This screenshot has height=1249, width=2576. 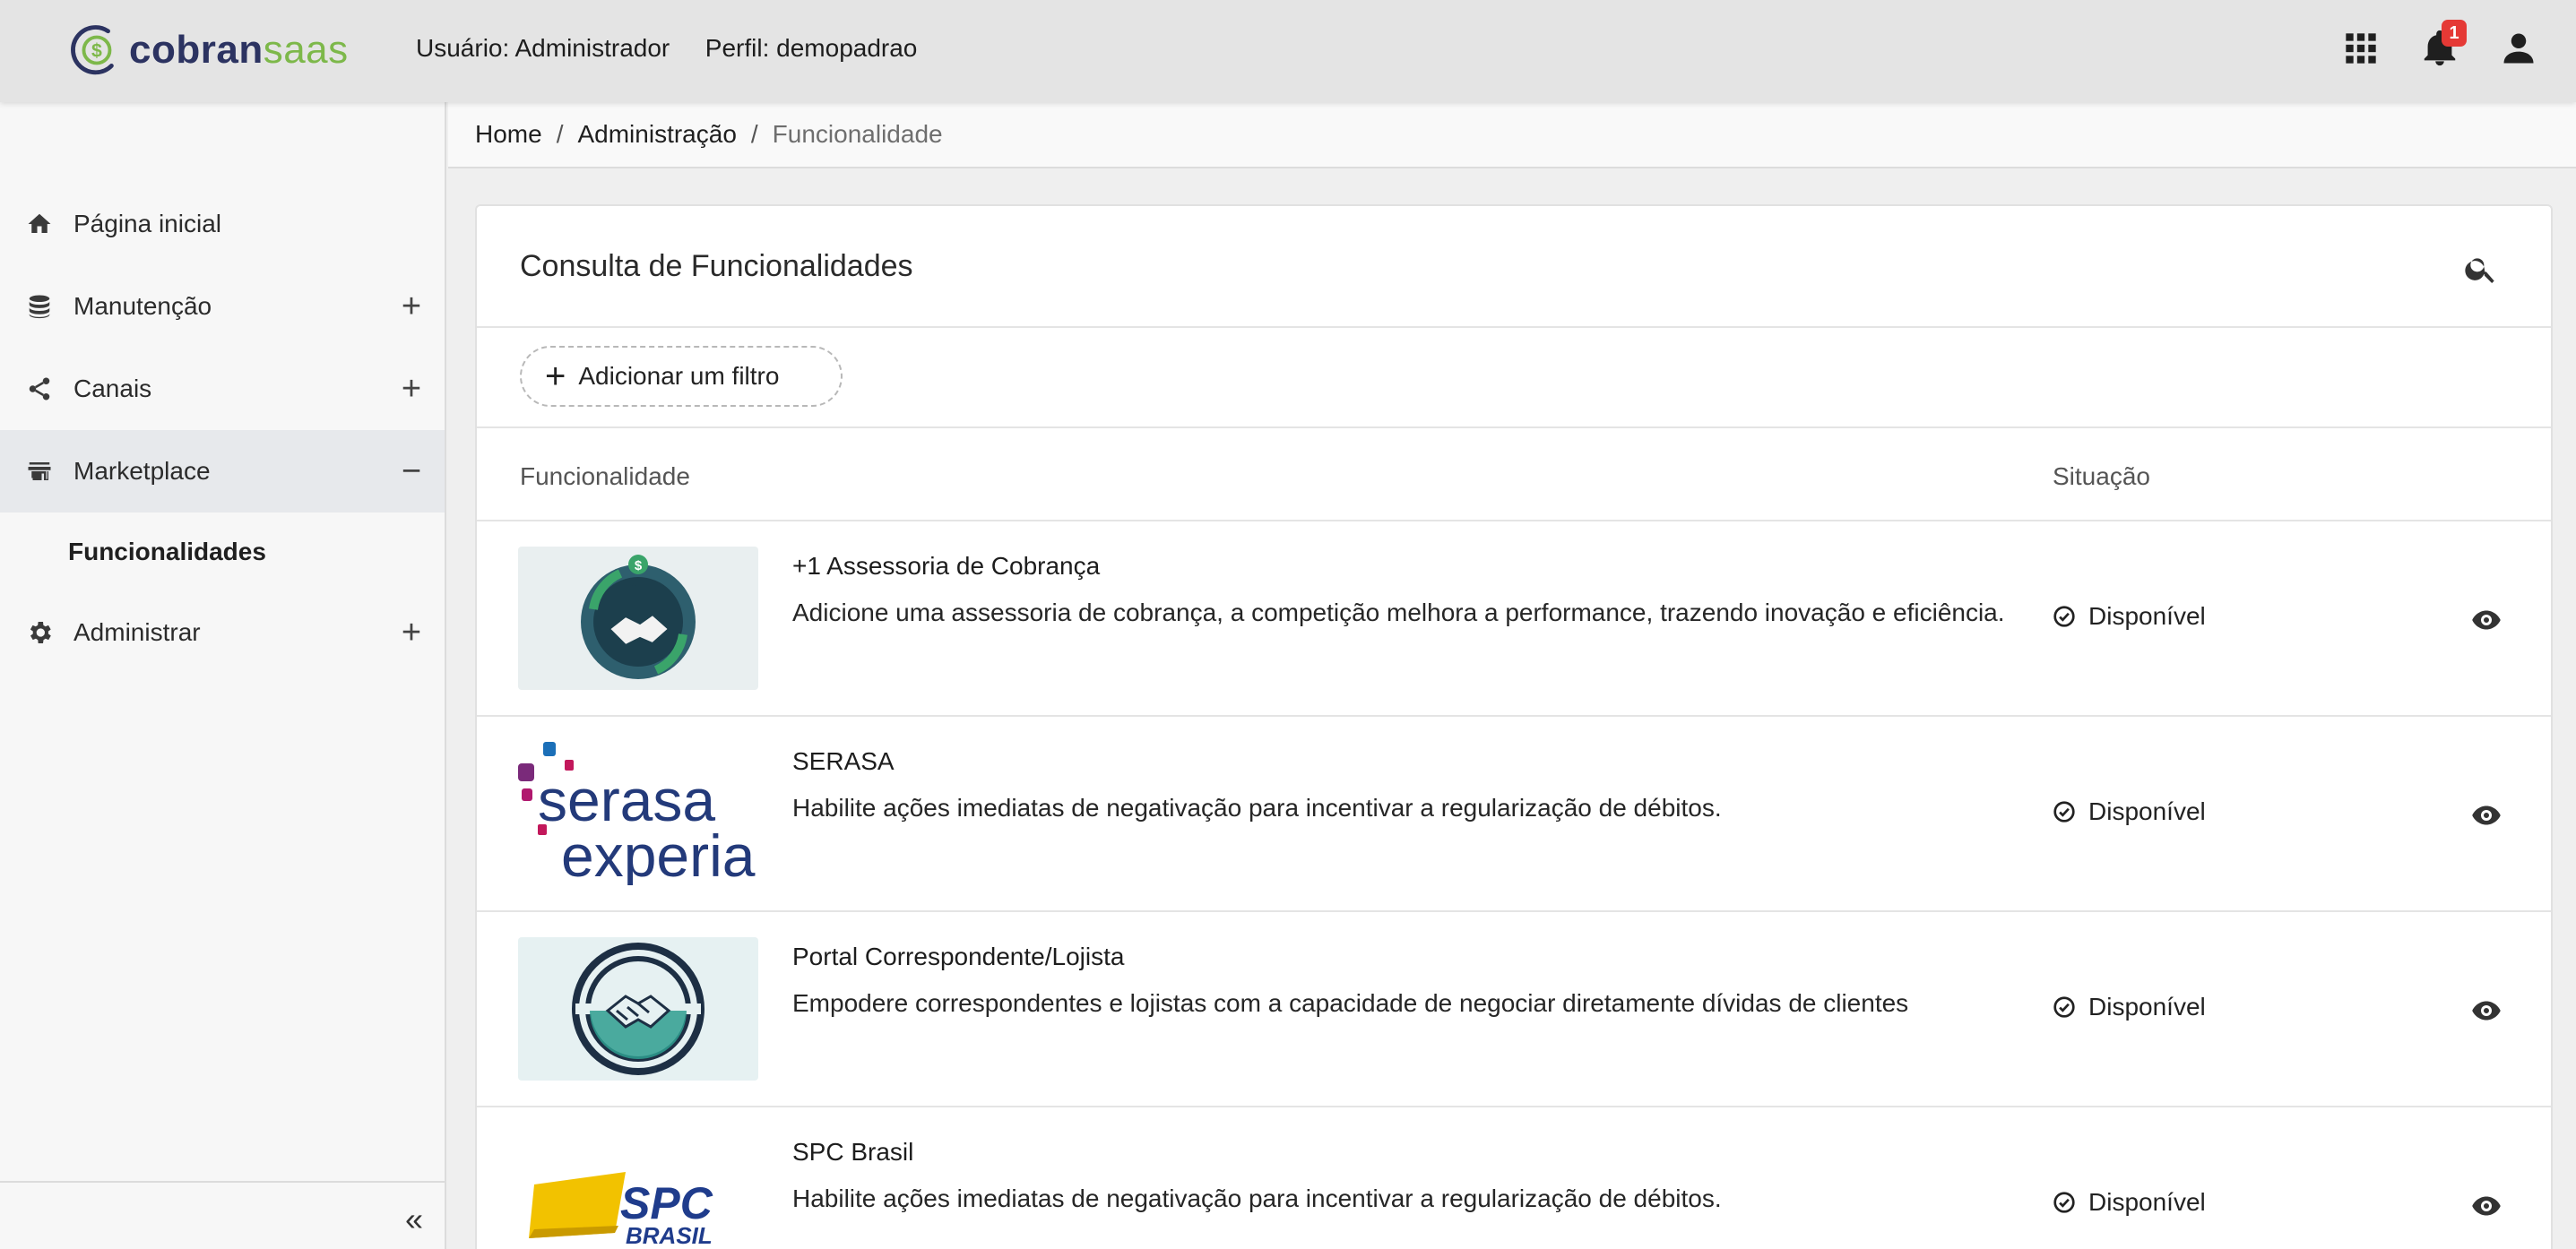 I want to click on handshake-collection-logo: $, so click(x=638, y=618).